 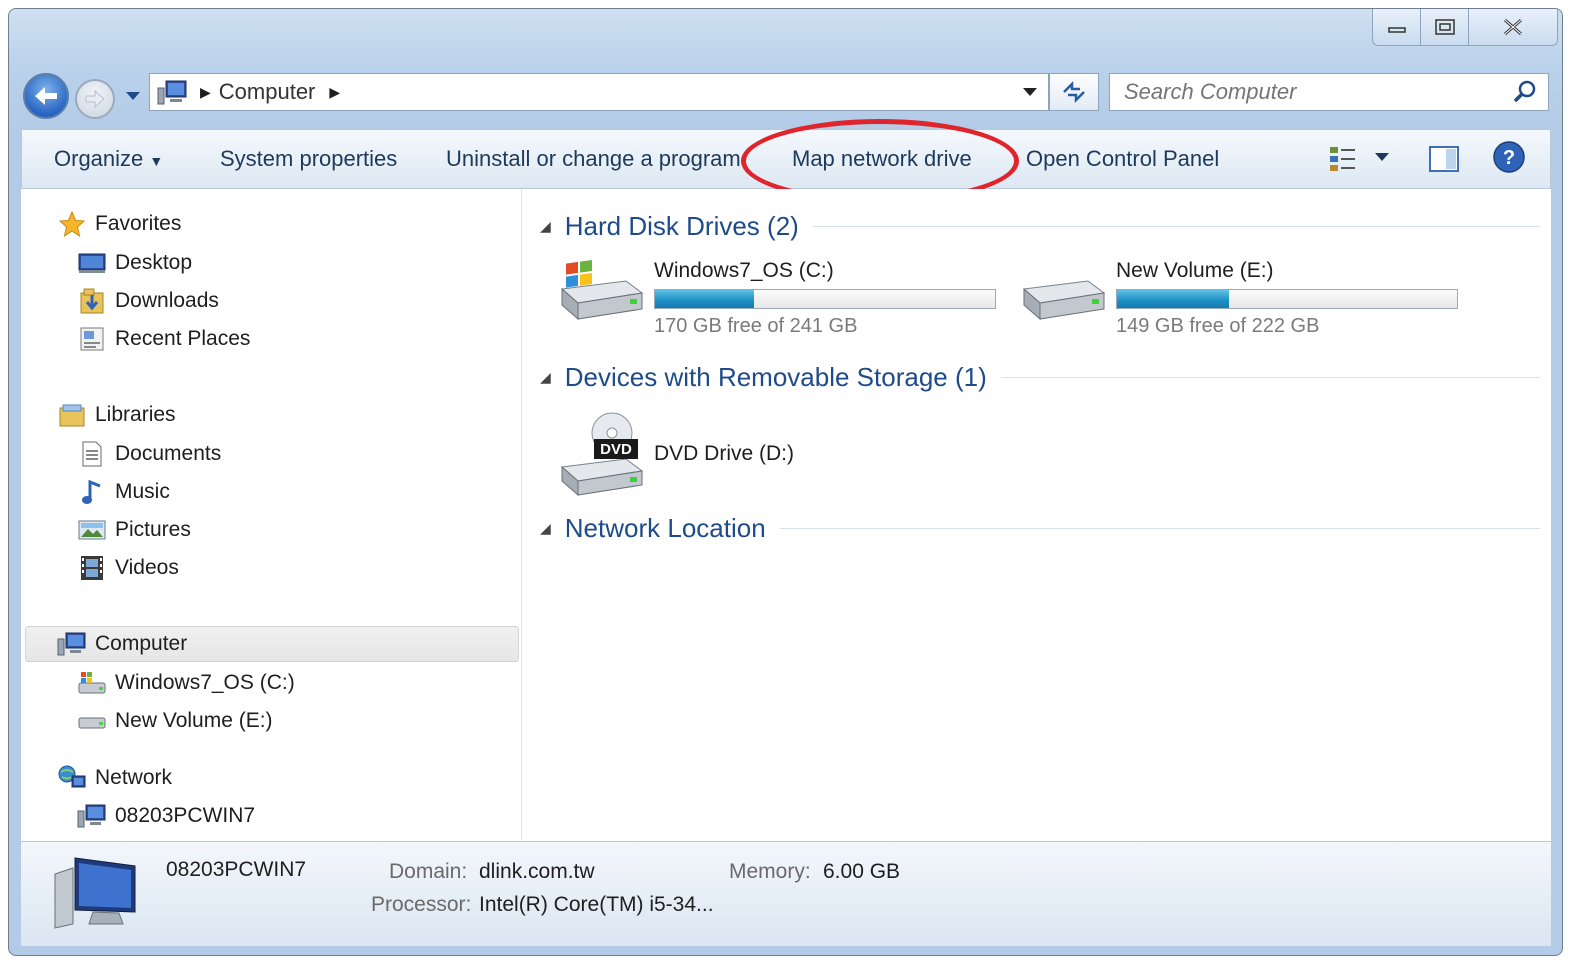 I want to click on nav-drive-e: New Volume (E:), so click(x=175, y=721).